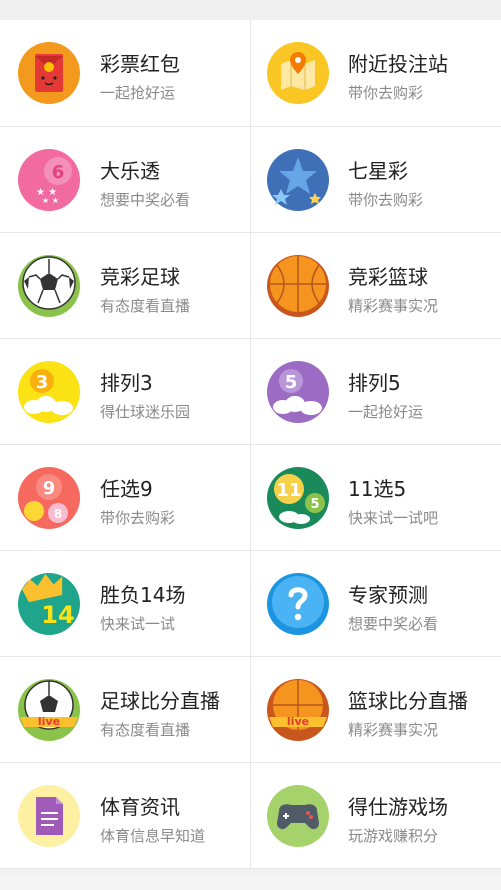 The height and width of the screenshot is (890, 501). Describe the element at coordinates (298, 709) in the screenshot. I see `basketball-live-icon: live` at that location.